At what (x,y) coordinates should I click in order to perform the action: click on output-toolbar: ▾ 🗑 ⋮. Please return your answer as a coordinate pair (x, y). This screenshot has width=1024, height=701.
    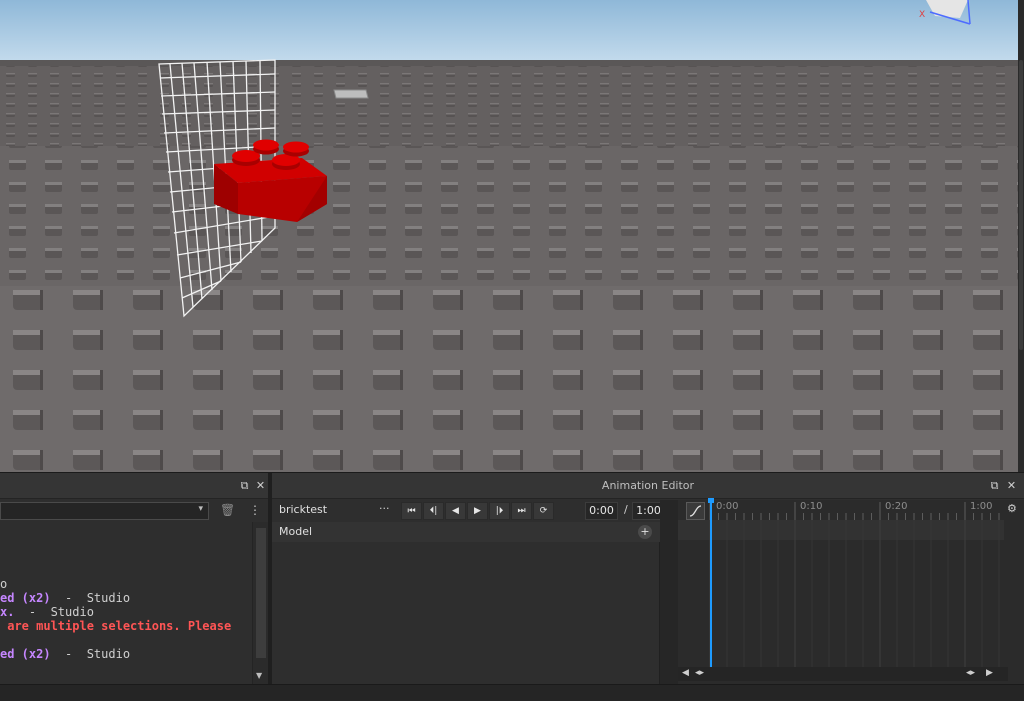
    Looking at the image, I should click on (134, 511).